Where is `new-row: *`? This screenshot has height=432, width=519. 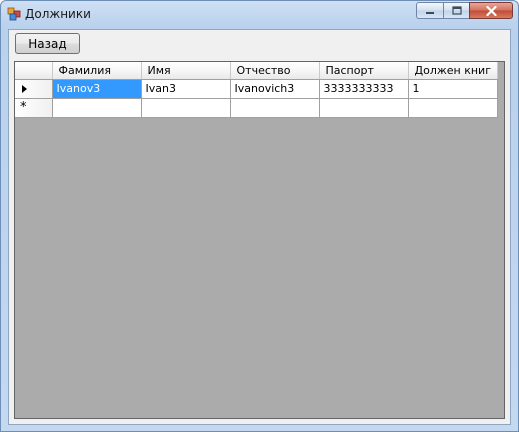 new-row: * is located at coordinates (256, 108).